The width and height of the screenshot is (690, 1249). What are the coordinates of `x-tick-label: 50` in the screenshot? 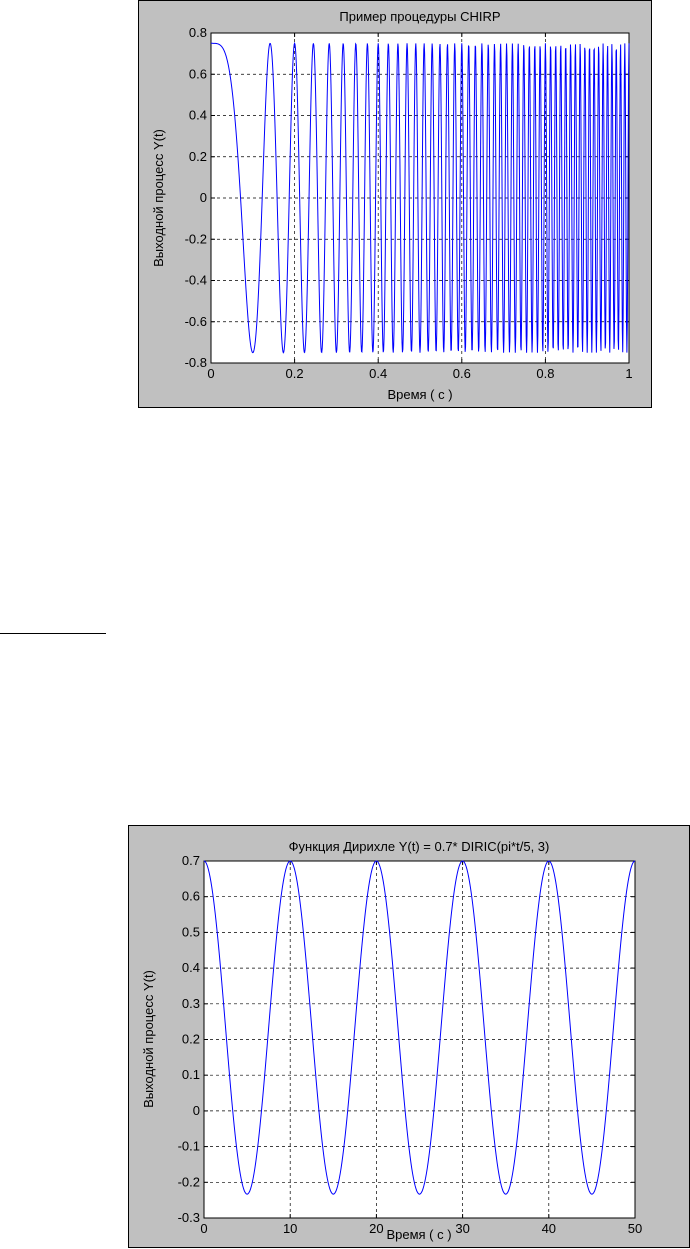 It's located at (635, 1228).